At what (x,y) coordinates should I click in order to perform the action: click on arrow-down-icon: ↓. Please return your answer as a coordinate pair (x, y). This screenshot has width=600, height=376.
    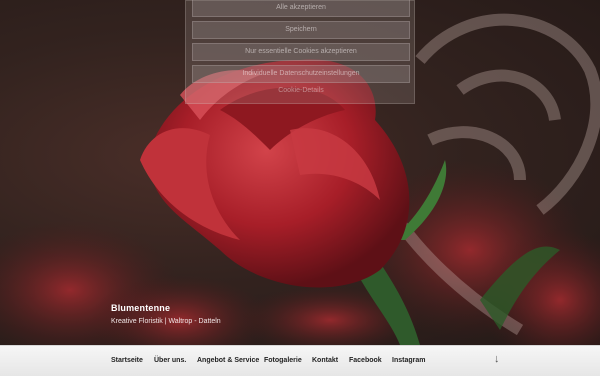
    Looking at the image, I should click on (497, 359).